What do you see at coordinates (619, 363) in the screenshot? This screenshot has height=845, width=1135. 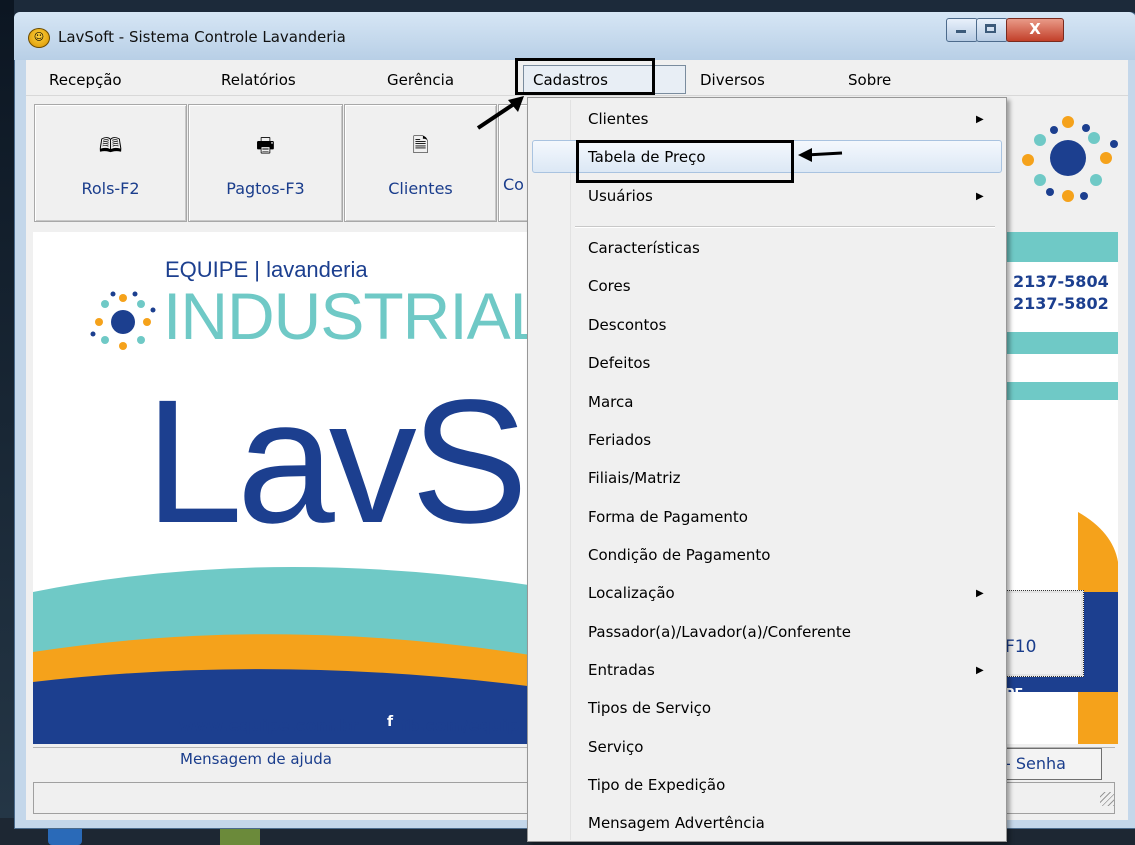 I see `menu-item-defeitos: Defeitos` at bounding box center [619, 363].